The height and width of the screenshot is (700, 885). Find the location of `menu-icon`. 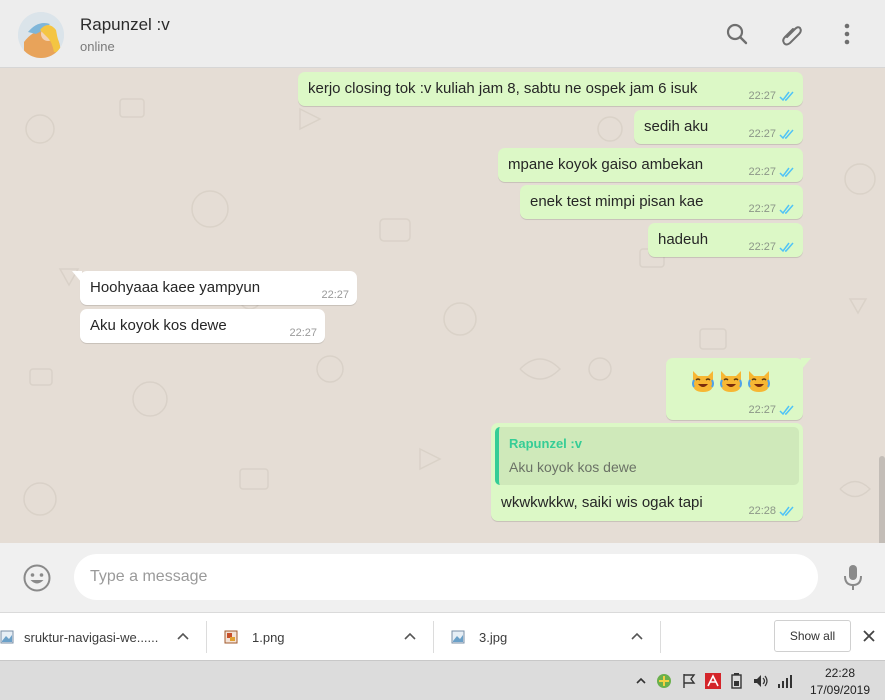

menu-icon is located at coordinates (847, 34).